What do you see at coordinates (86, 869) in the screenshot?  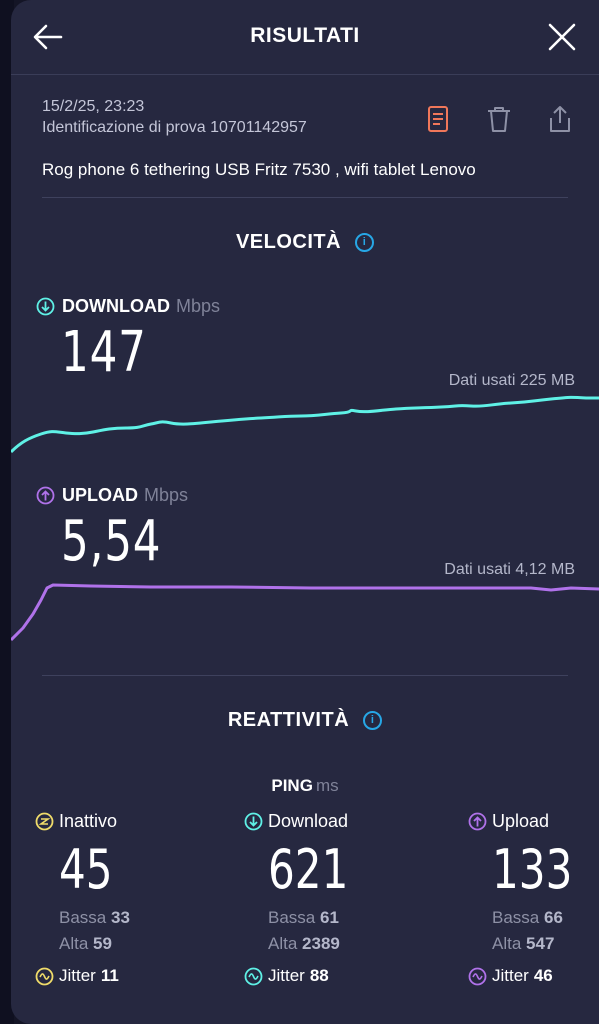 I see `ping-idle-value: 45` at bounding box center [86, 869].